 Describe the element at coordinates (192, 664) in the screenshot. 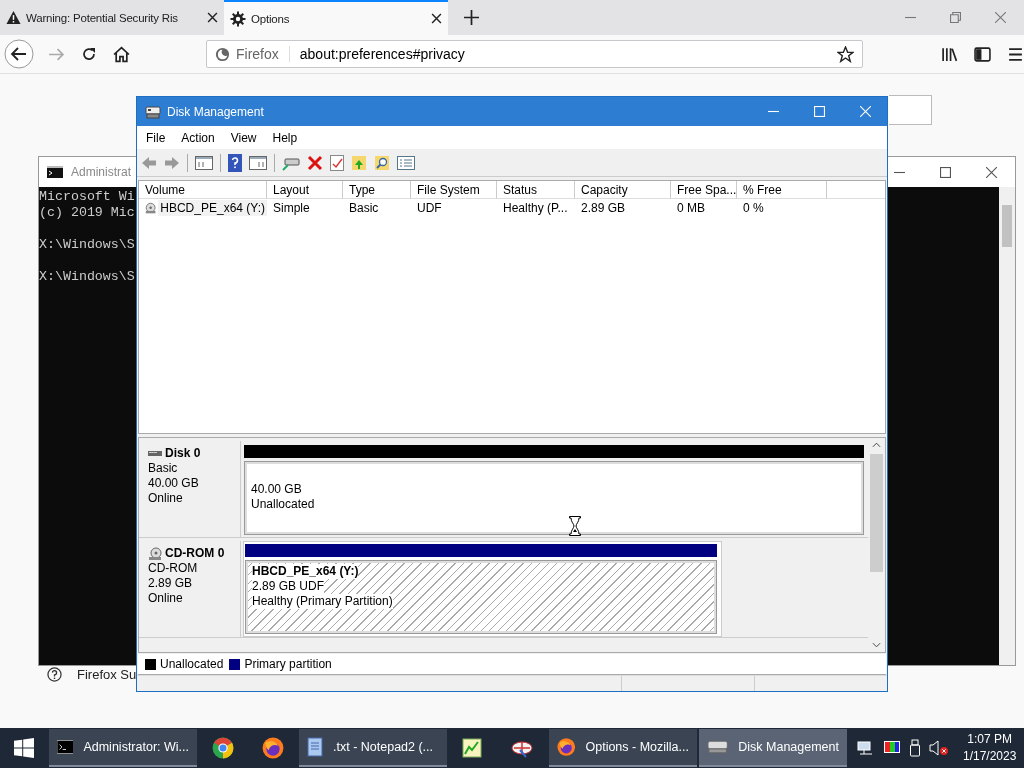

I see `legend-label: Unallocated` at that location.